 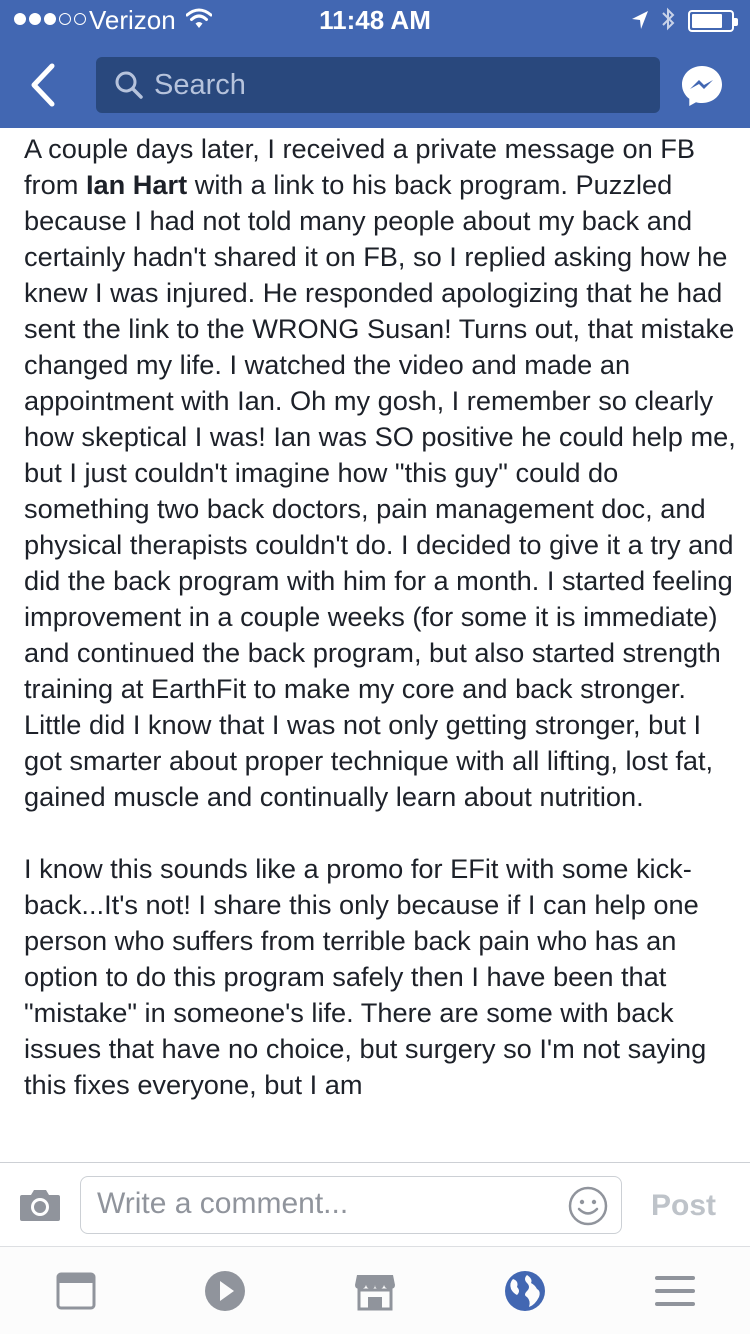 What do you see at coordinates (225, 1291) in the screenshot?
I see `video-play-icon` at bounding box center [225, 1291].